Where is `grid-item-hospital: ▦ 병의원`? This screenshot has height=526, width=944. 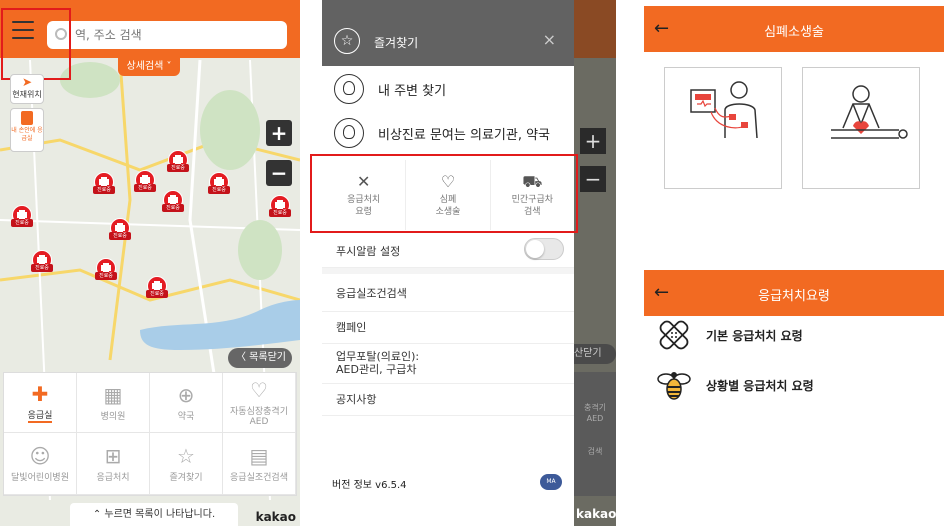 grid-item-hospital: ▦ 병의원 is located at coordinates (113, 403).